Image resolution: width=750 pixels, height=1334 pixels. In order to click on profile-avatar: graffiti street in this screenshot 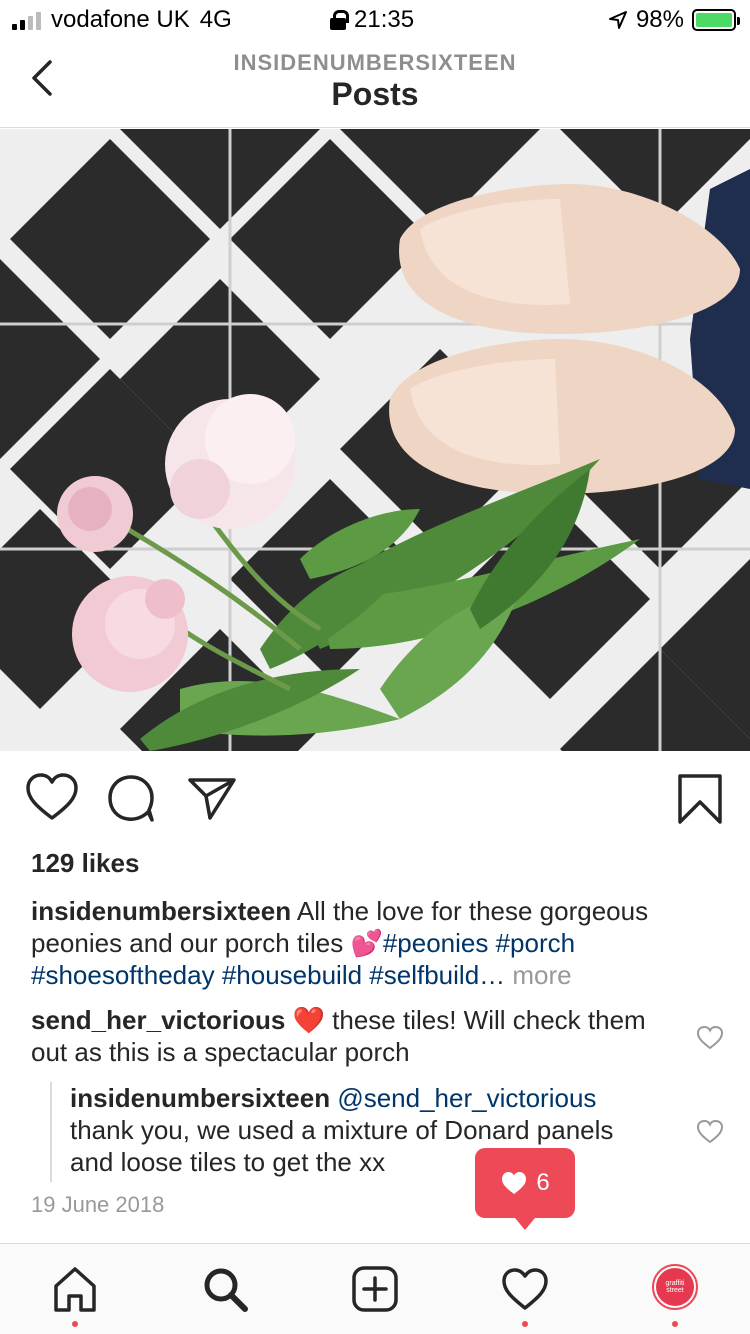, I will do `click(675, 1287)`.